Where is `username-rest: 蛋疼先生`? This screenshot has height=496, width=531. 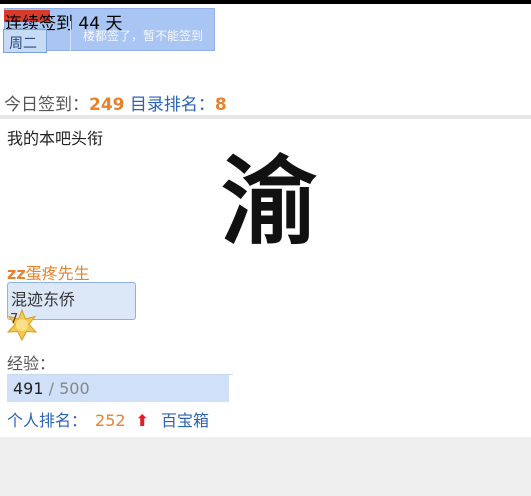
username-rest: 蛋疼先生 is located at coordinates (57, 273).